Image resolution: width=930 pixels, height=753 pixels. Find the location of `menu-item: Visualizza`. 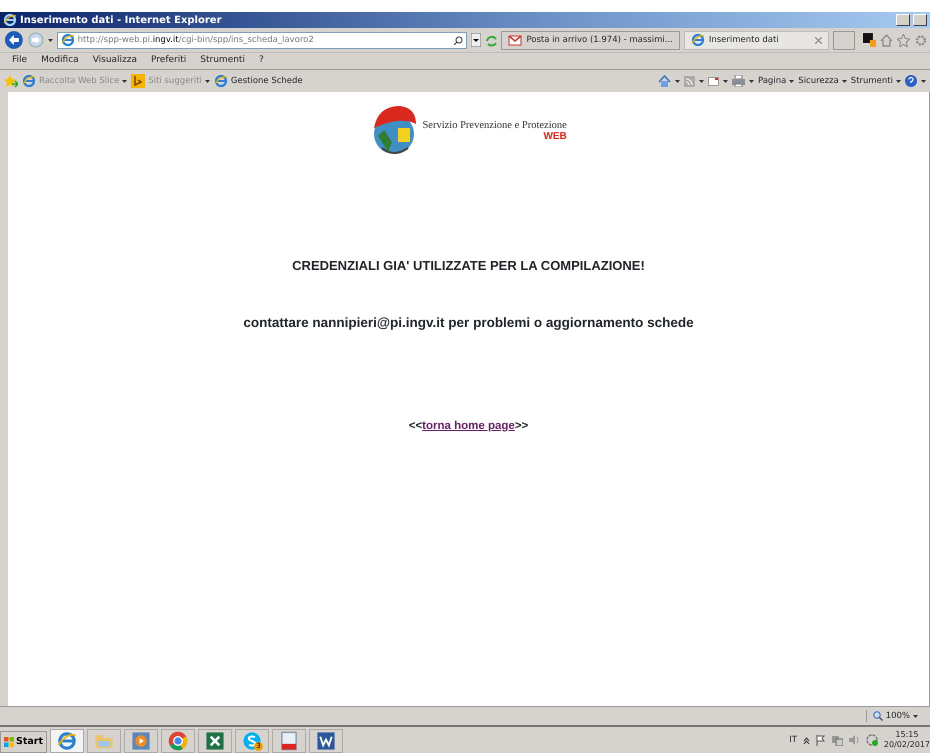

menu-item: Visualizza is located at coordinates (115, 61).